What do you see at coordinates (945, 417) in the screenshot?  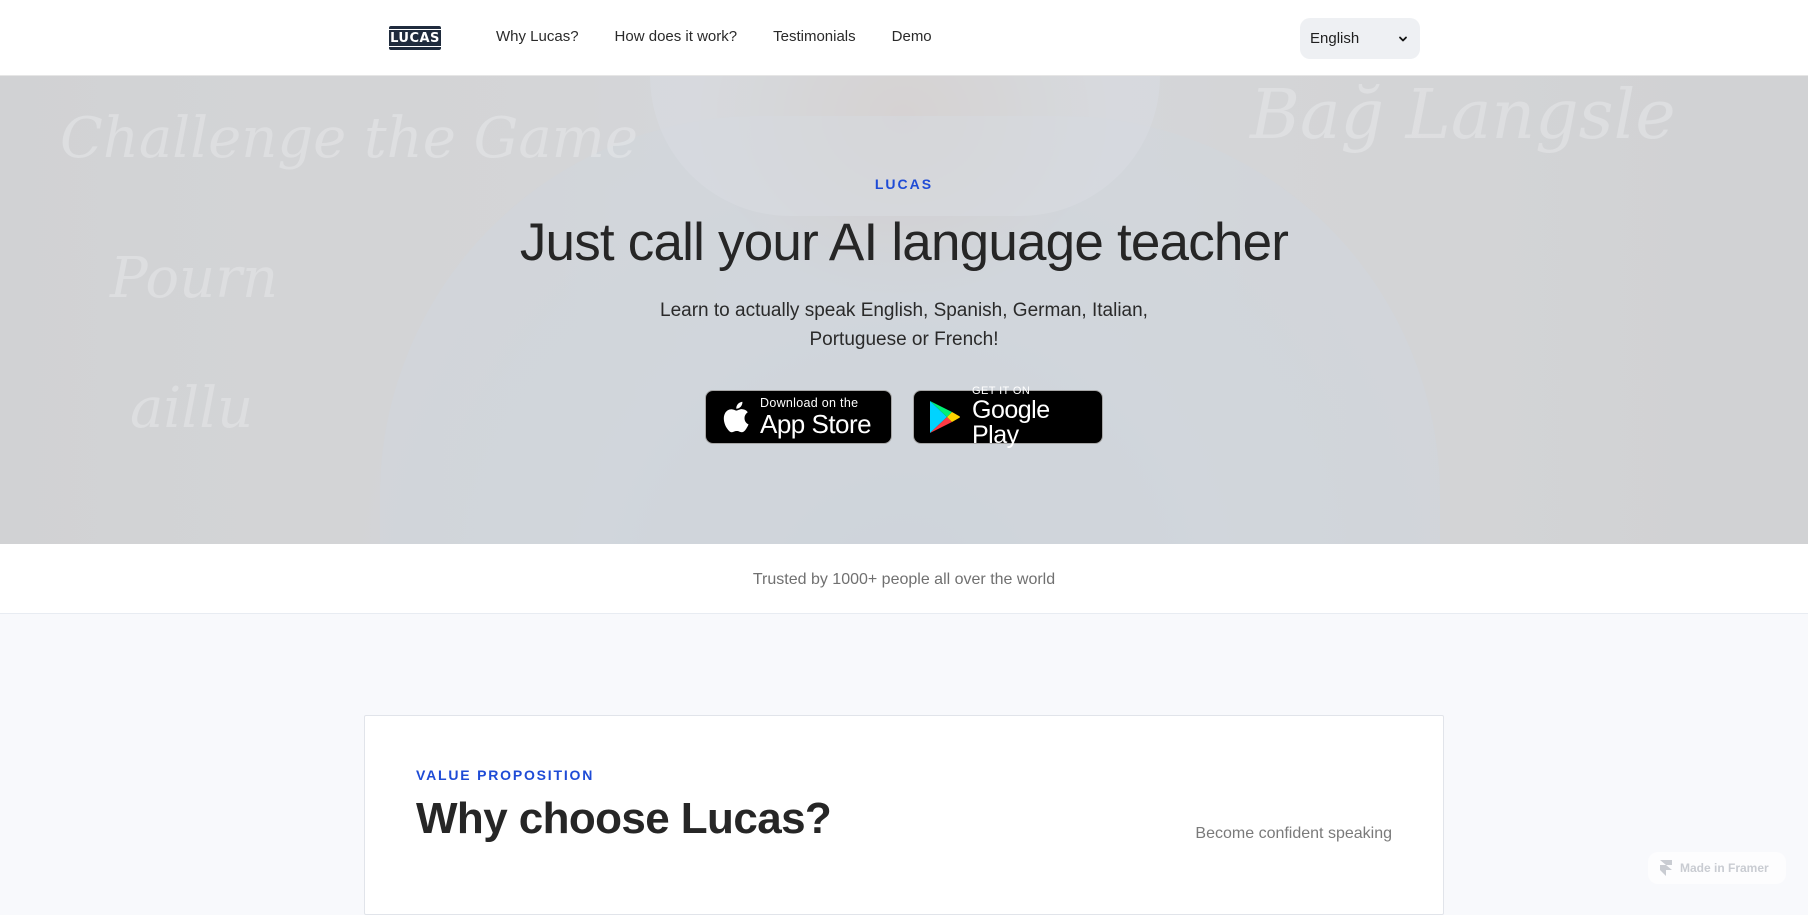 I see `google-play-icon` at bounding box center [945, 417].